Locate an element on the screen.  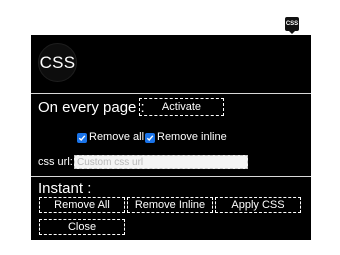
instant-label: Instant : is located at coordinates (65, 188).